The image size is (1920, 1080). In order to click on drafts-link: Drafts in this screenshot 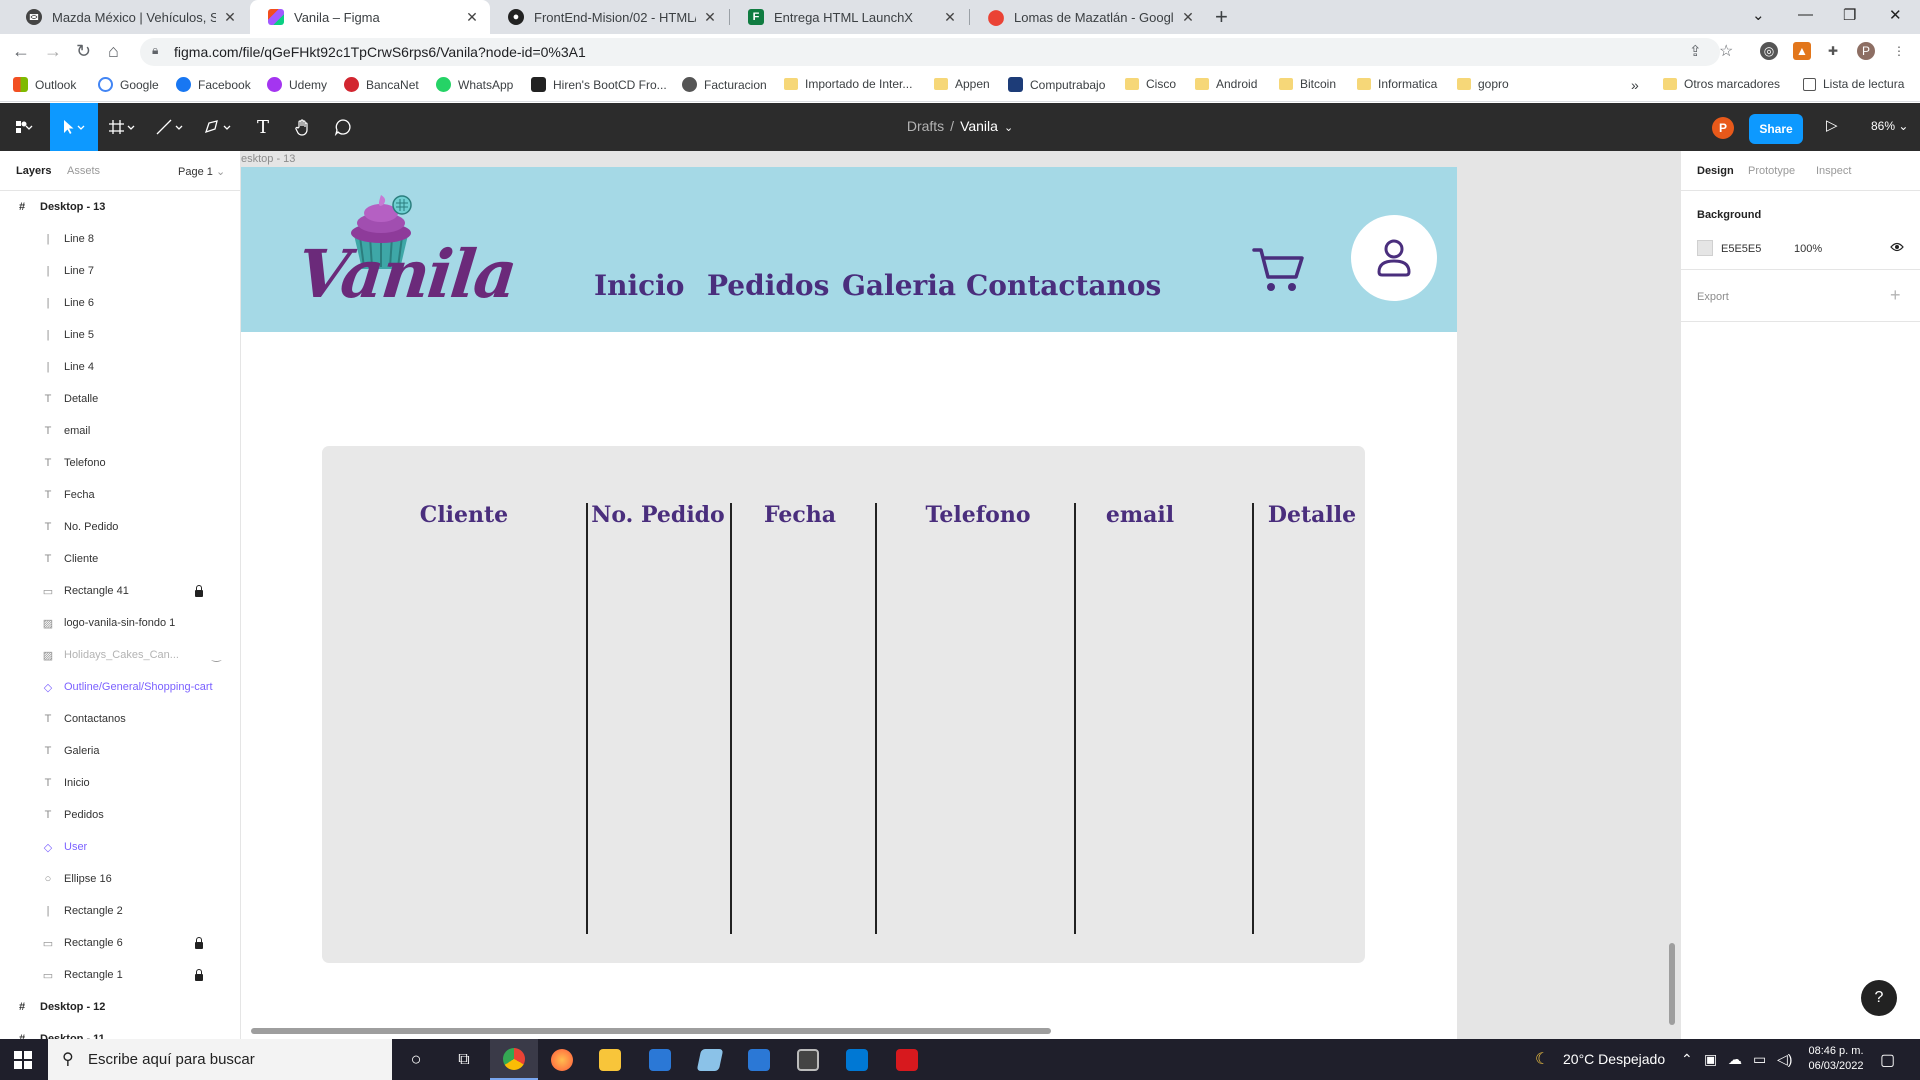, I will do `click(925, 126)`.